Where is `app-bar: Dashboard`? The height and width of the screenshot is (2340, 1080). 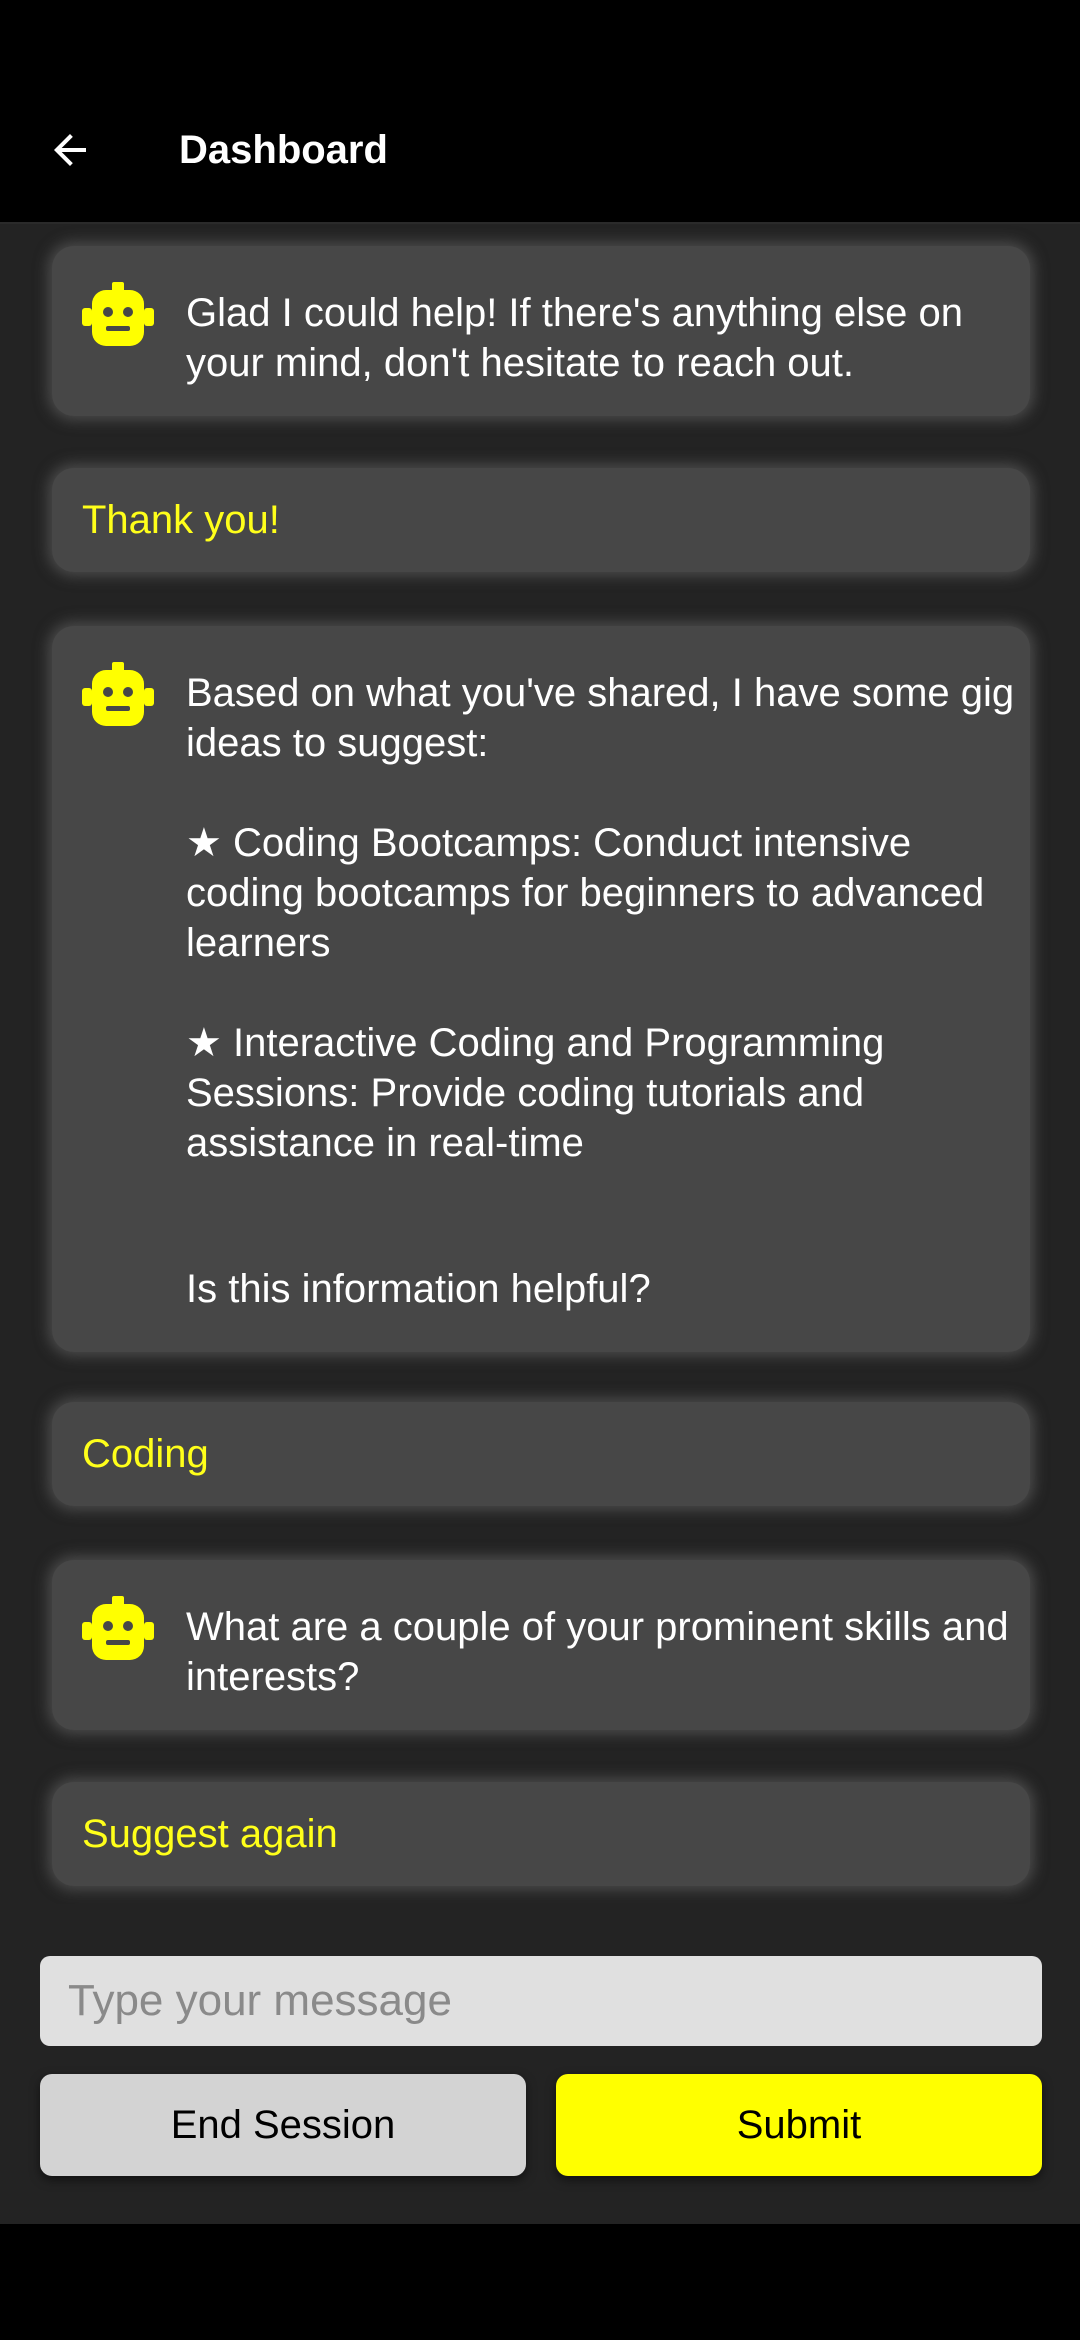
app-bar: Dashboard is located at coordinates (540, 112).